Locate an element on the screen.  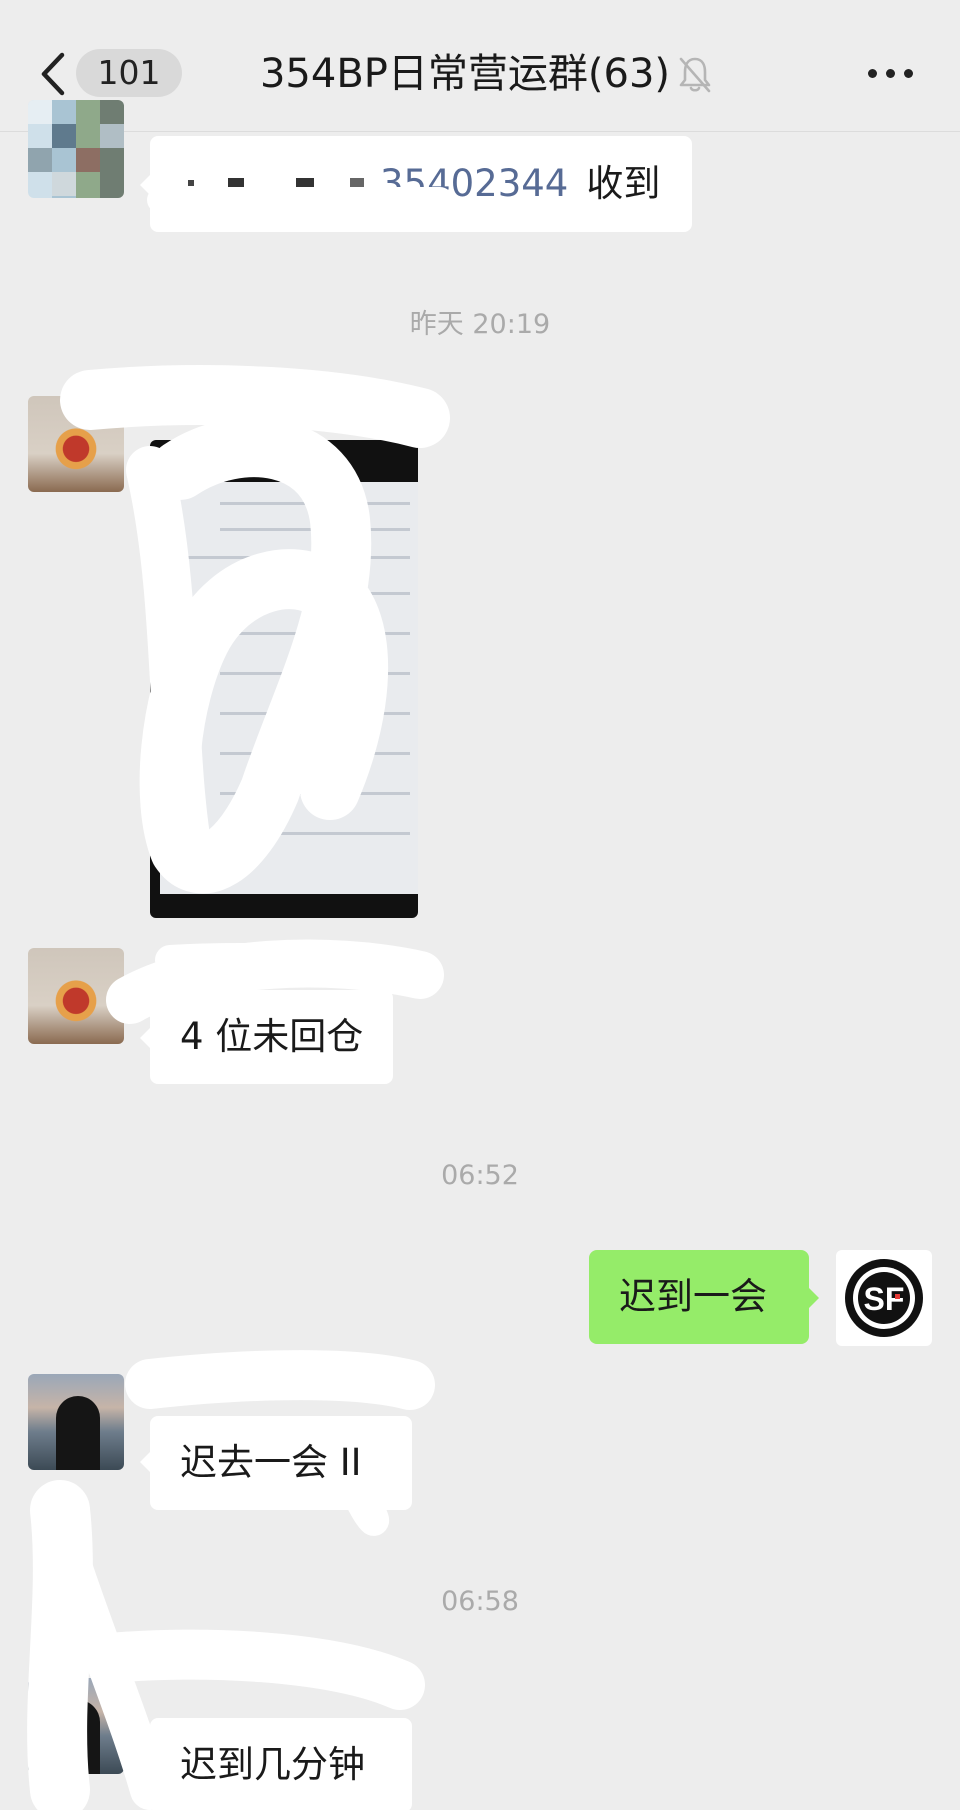
avatar-sf: SF is located at coordinates (884, 1298).